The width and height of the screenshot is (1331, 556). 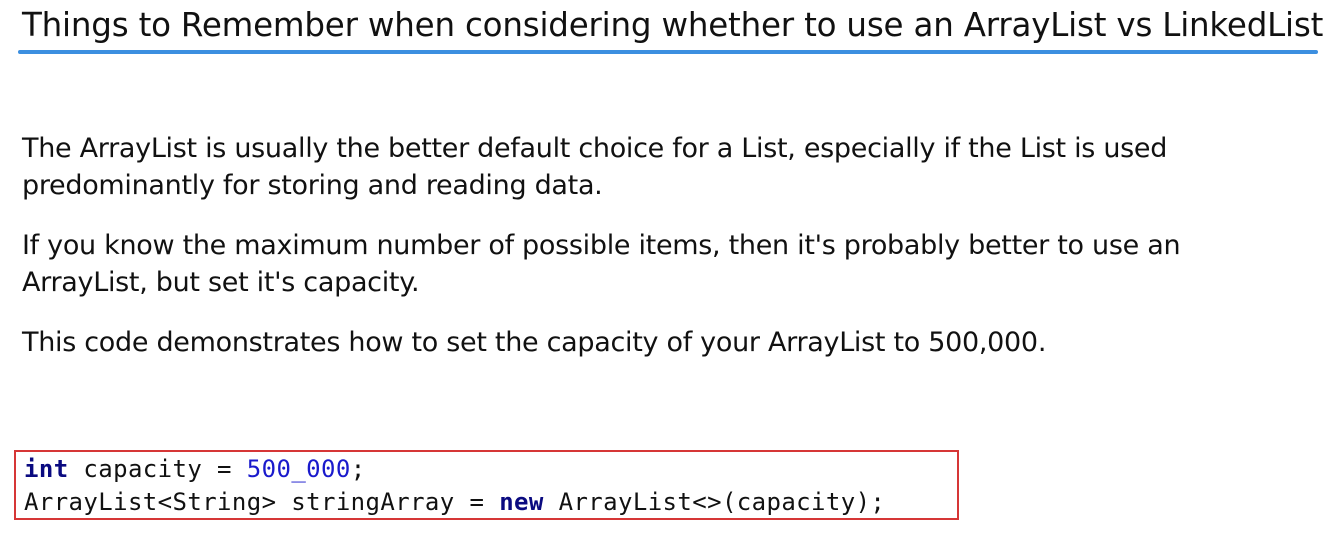 I want to click on code-text: ;, so click(x=358, y=469).